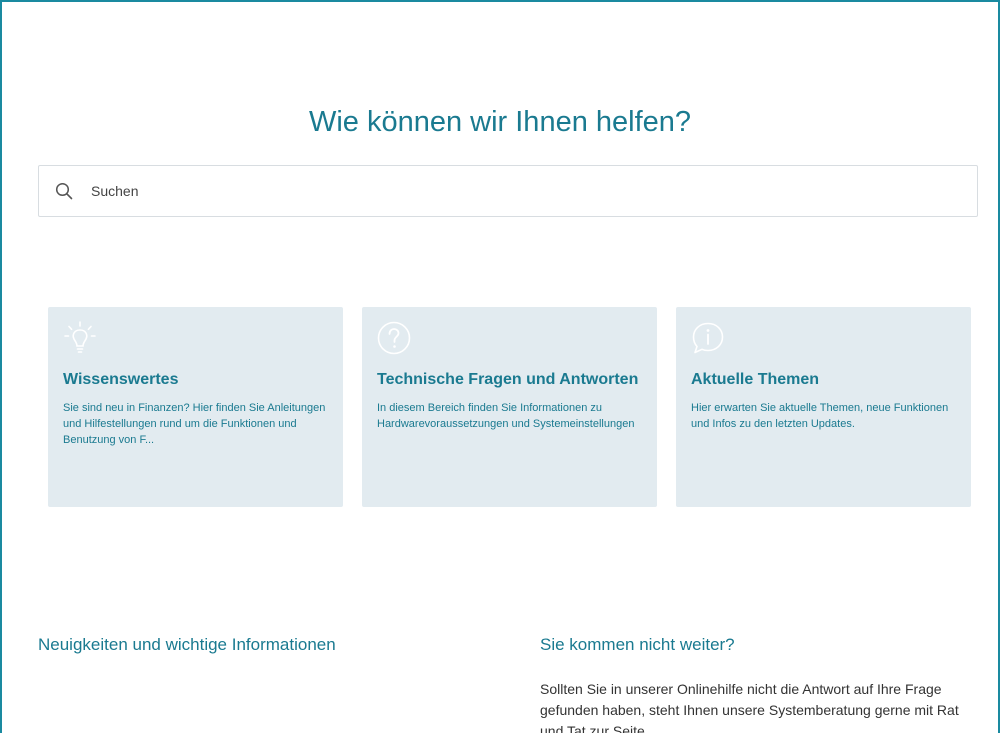 This screenshot has height=733, width=1000. I want to click on card-title: Wissenswertes, so click(121, 379).